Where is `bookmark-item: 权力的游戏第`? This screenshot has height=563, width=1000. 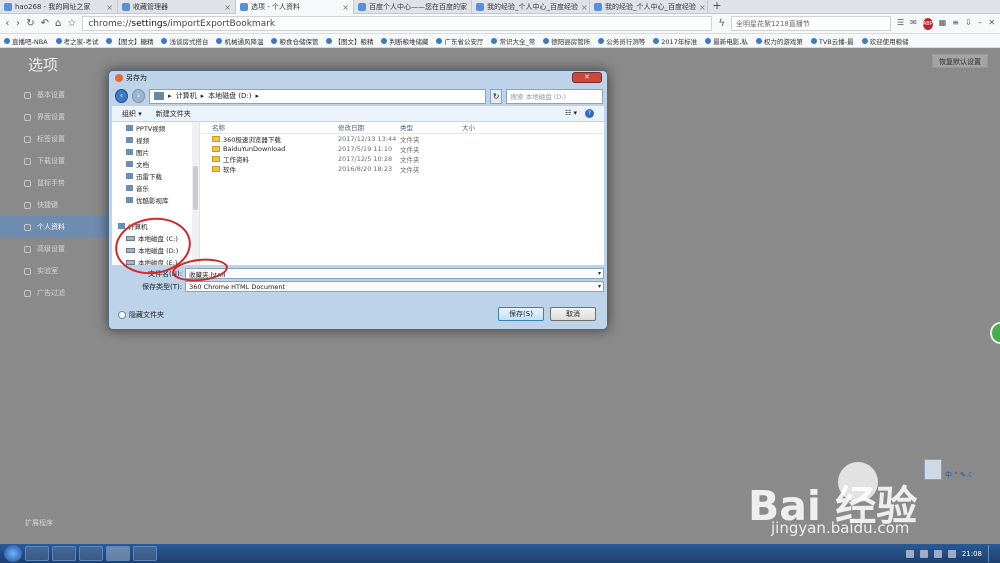 bookmark-item: 权力的游戏第 is located at coordinates (779, 41).